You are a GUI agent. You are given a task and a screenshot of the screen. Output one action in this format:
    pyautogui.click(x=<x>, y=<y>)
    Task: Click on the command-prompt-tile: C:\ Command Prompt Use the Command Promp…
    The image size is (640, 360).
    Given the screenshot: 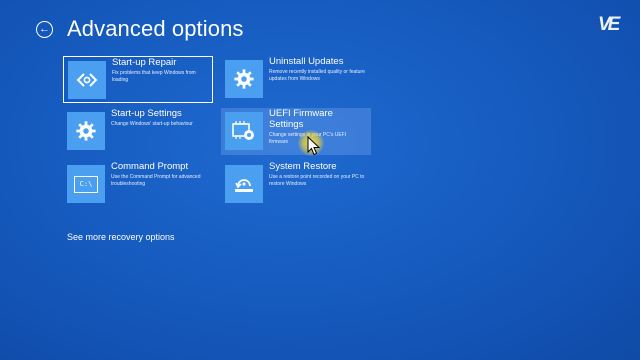 What is the action you would take?
    pyautogui.click(x=138, y=184)
    